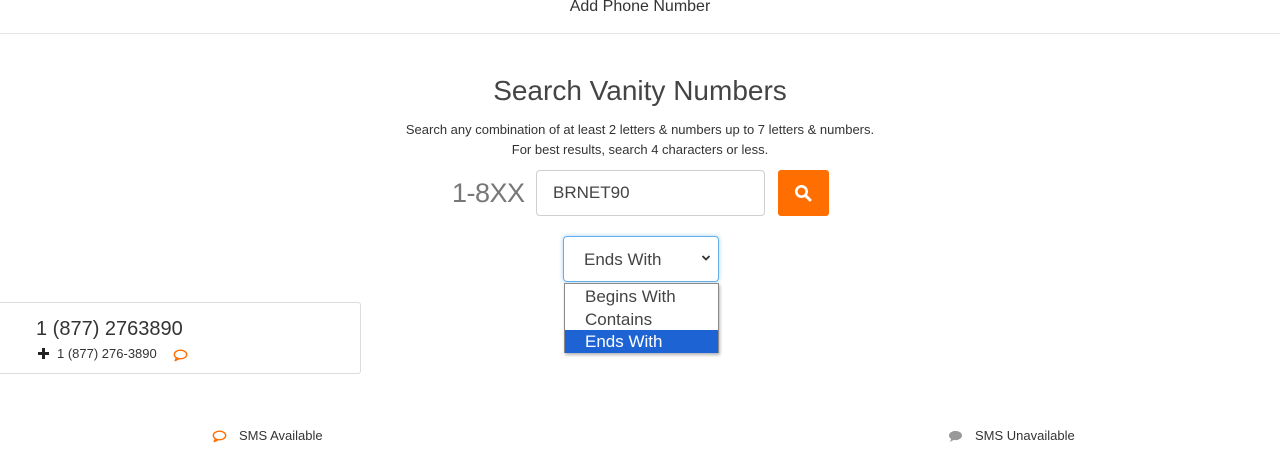  What do you see at coordinates (955, 436) in the screenshot?
I see `sms-unavailable-icon` at bounding box center [955, 436].